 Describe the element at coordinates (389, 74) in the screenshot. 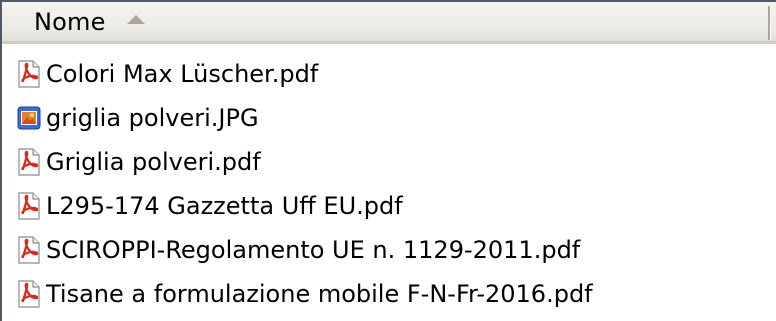

I see `list-item: Colori Max Lüscher.pdf` at that location.